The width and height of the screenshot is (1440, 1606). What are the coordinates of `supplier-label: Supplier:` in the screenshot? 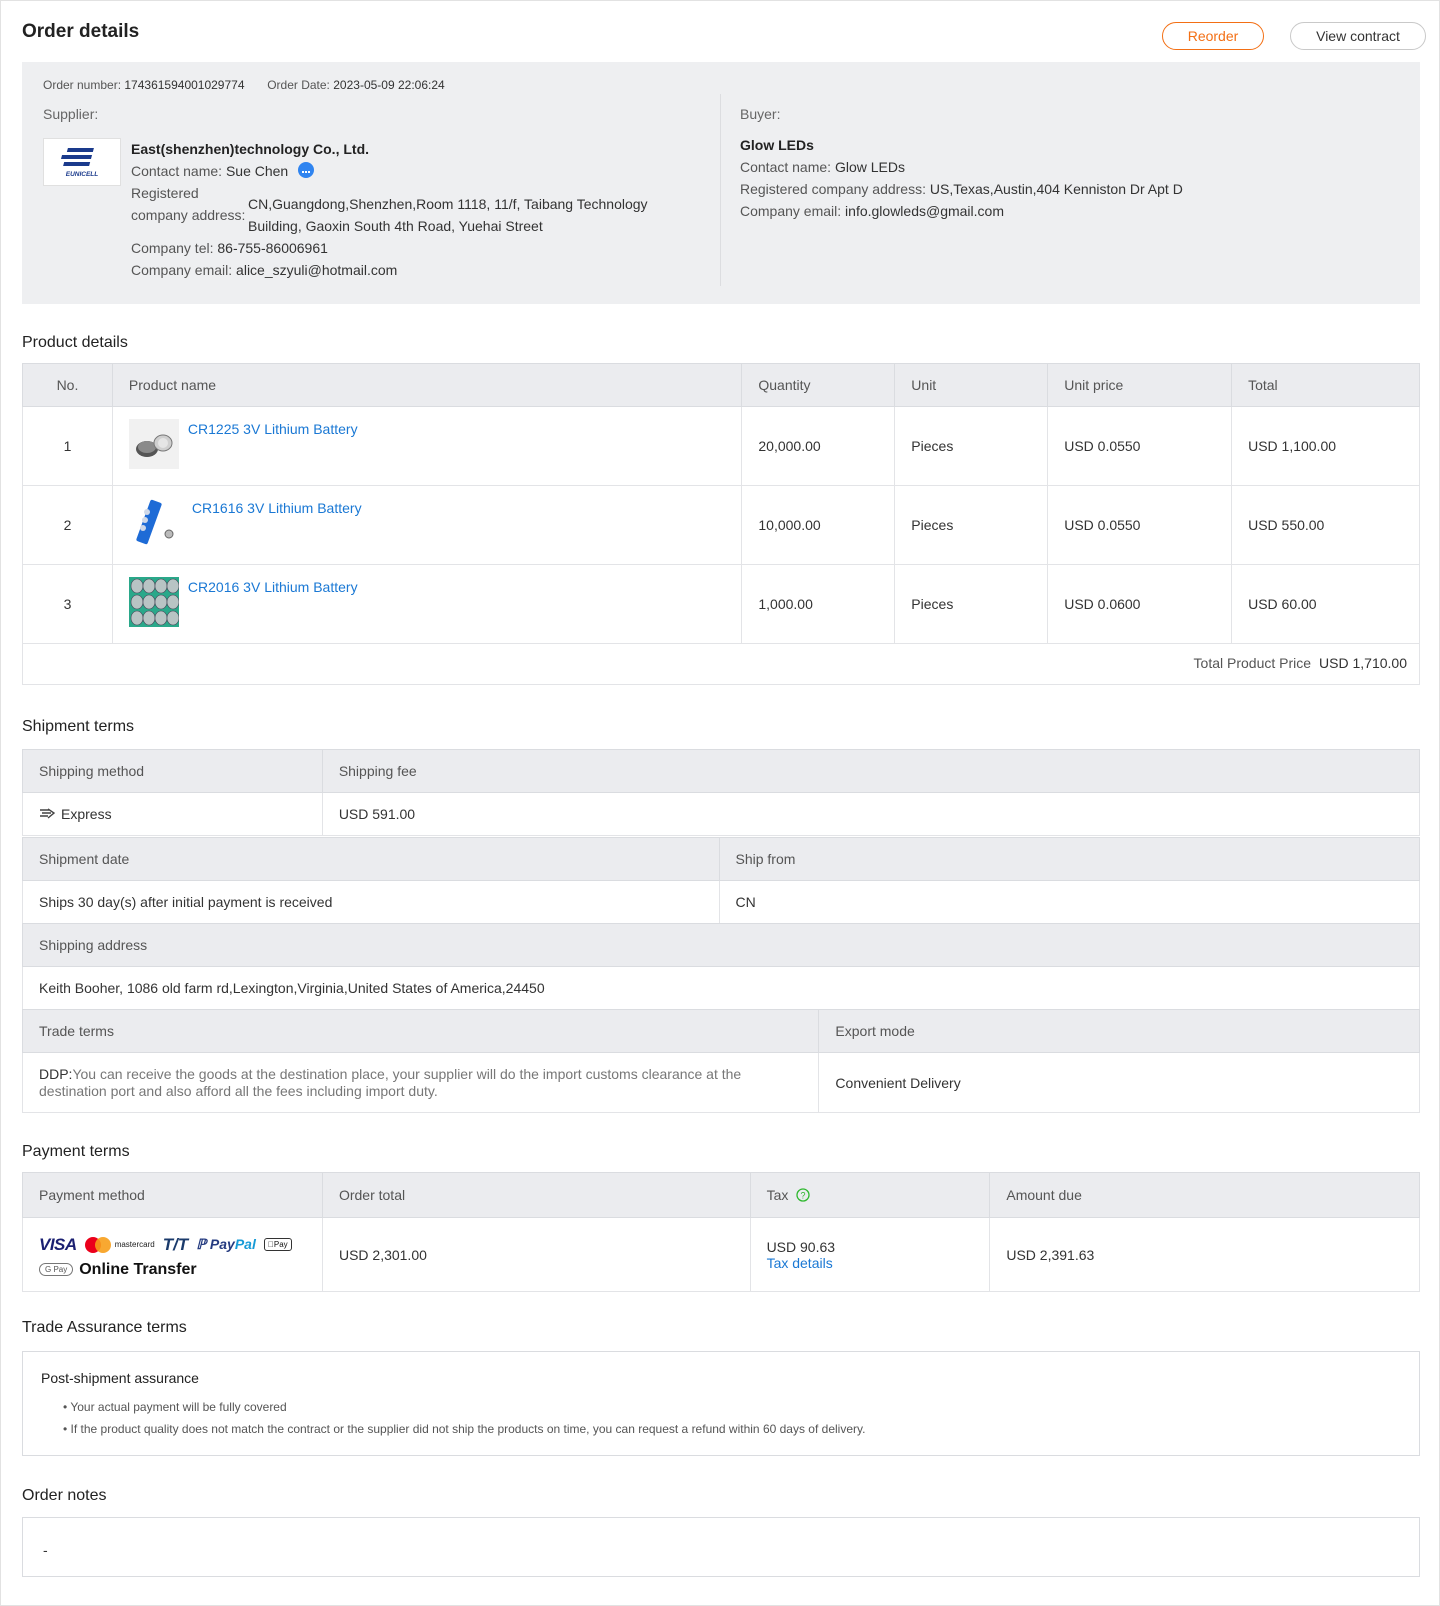 It's located at (71, 114).